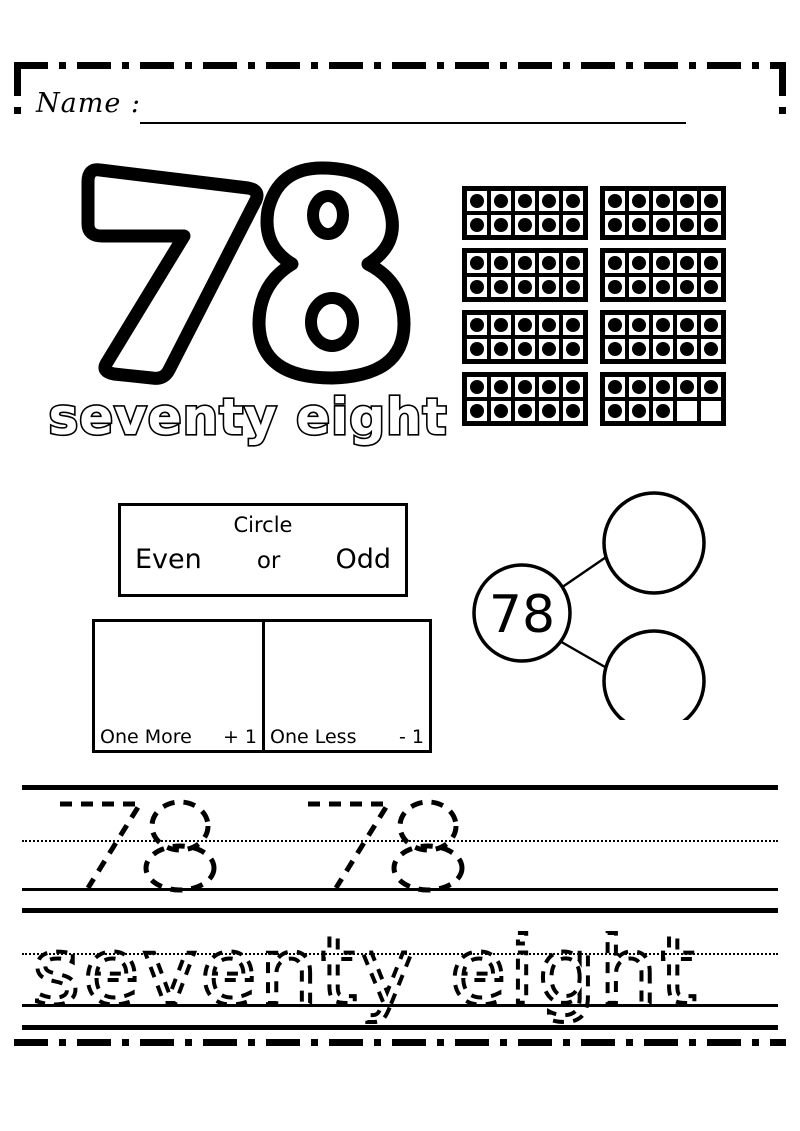 The width and height of the screenshot is (800, 1131). I want to click on border-top-edge, so click(400, 65).